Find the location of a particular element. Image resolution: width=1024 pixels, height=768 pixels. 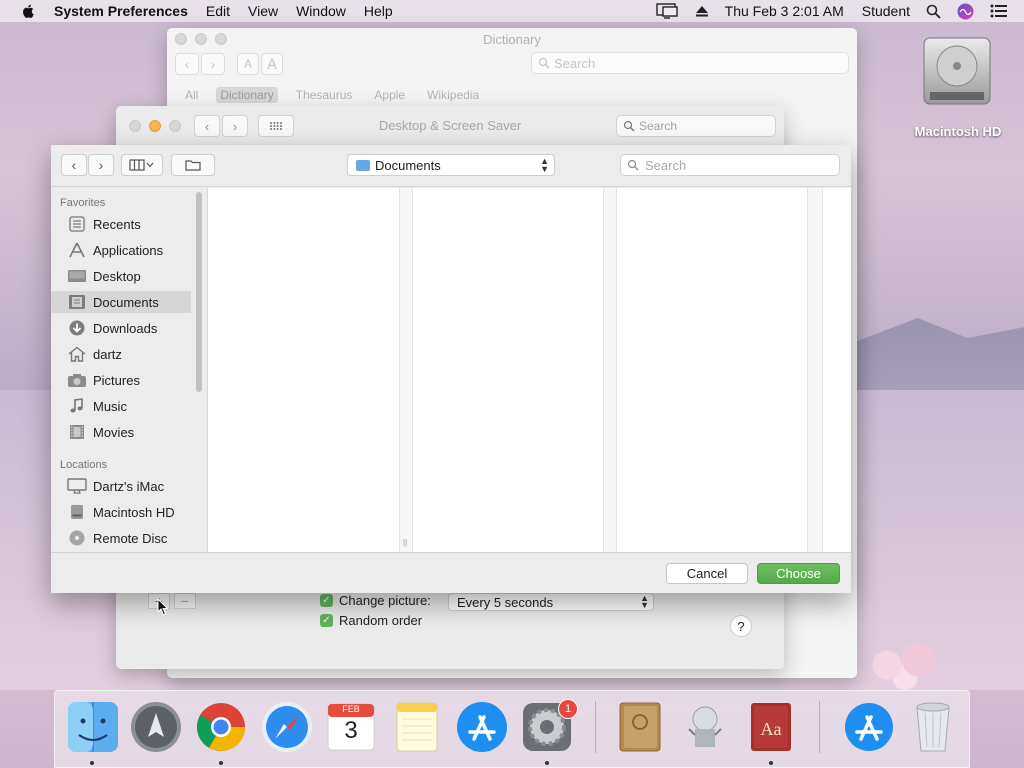

sidebar-item-documents: Documents is located at coordinates (121, 302).